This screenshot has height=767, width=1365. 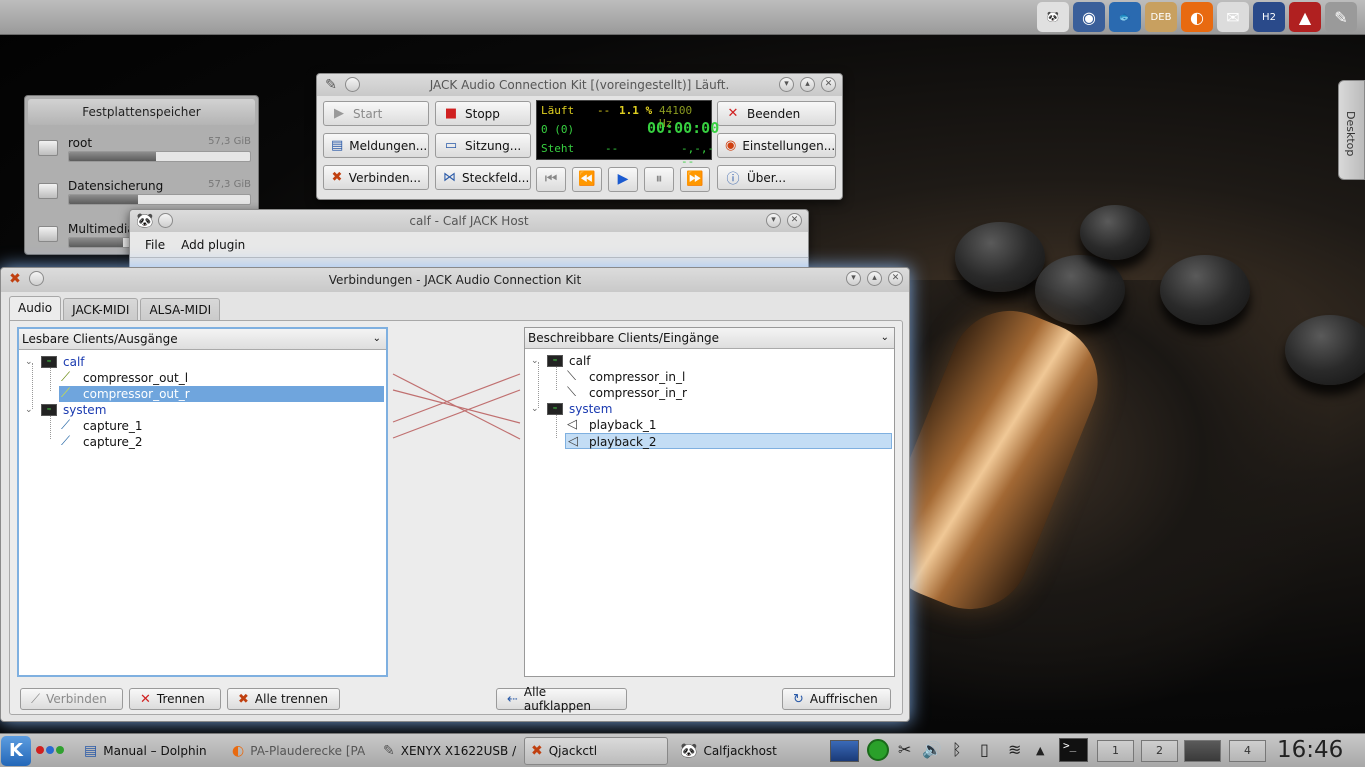 What do you see at coordinates (561, 699) in the screenshot?
I see `expand-all-button: ⇠ Alle aufklappen` at bounding box center [561, 699].